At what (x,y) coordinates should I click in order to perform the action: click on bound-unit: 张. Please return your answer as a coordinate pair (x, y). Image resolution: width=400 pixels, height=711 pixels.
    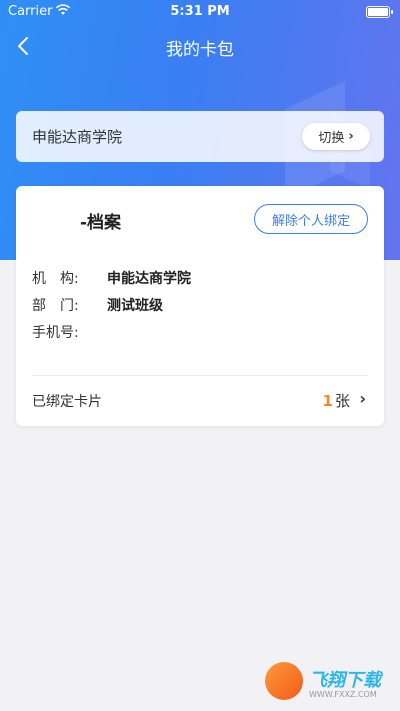
    Looking at the image, I should click on (342, 401).